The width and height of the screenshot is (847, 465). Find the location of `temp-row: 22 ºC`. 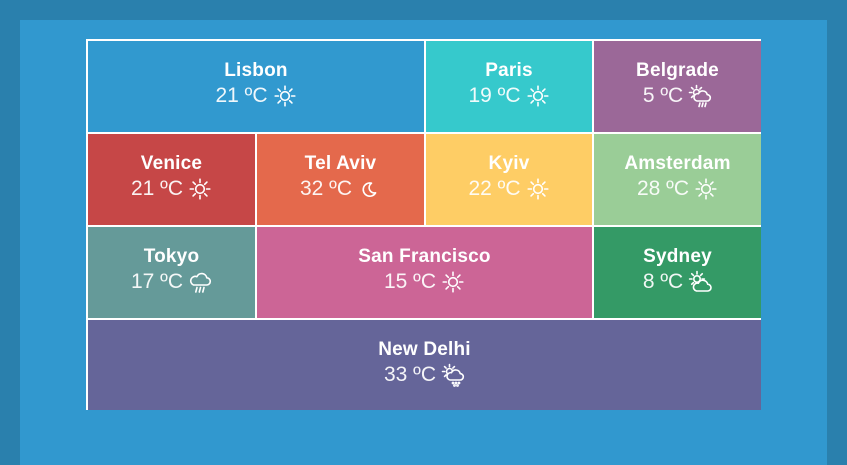

temp-row: 22 ºC is located at coordinates (508, 189).